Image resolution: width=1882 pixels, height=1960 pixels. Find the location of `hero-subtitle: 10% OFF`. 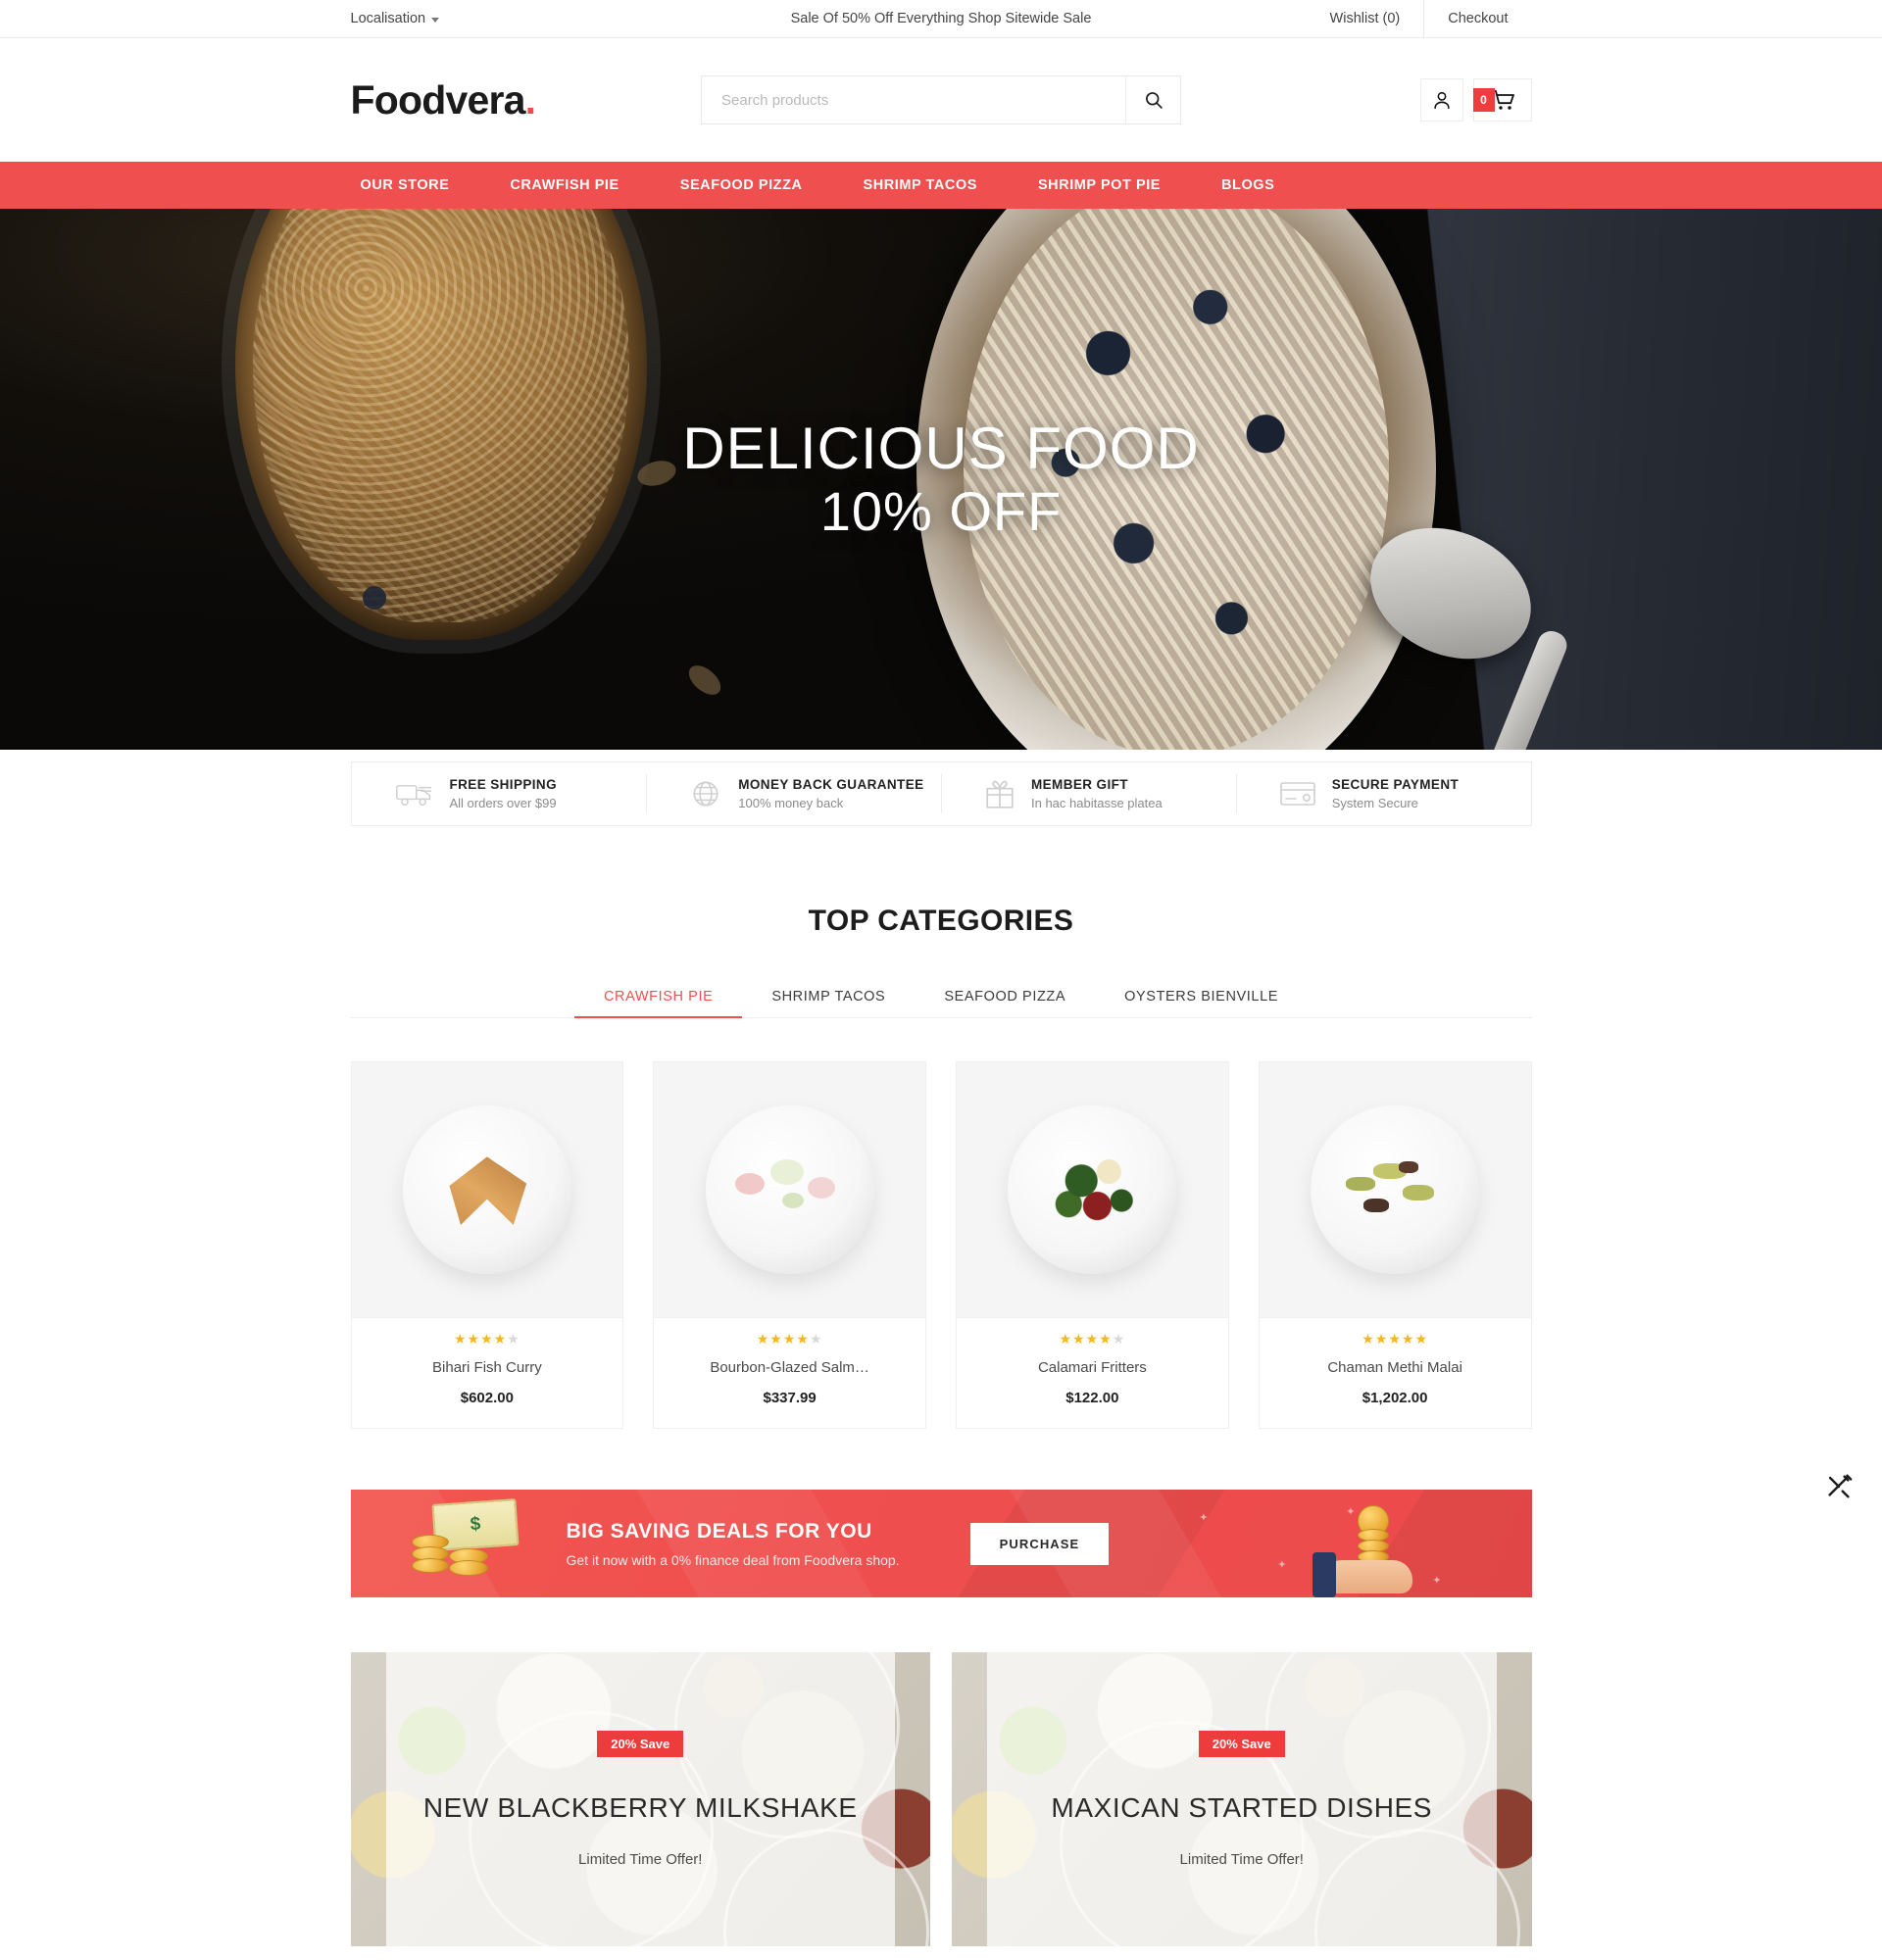

hero-subtitle: 10% OFF is located at coordinates (941, 511).